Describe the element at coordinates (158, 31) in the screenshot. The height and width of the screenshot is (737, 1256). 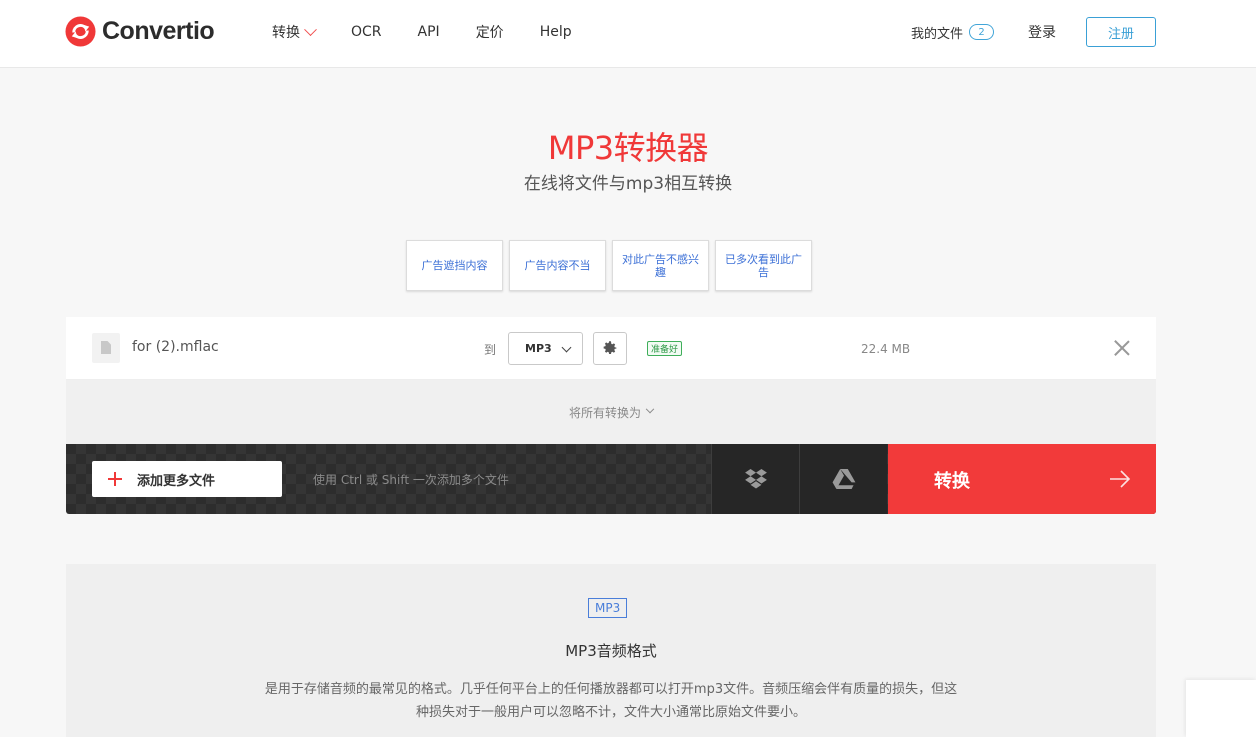
I see `brand-name: Convertio` at that location.